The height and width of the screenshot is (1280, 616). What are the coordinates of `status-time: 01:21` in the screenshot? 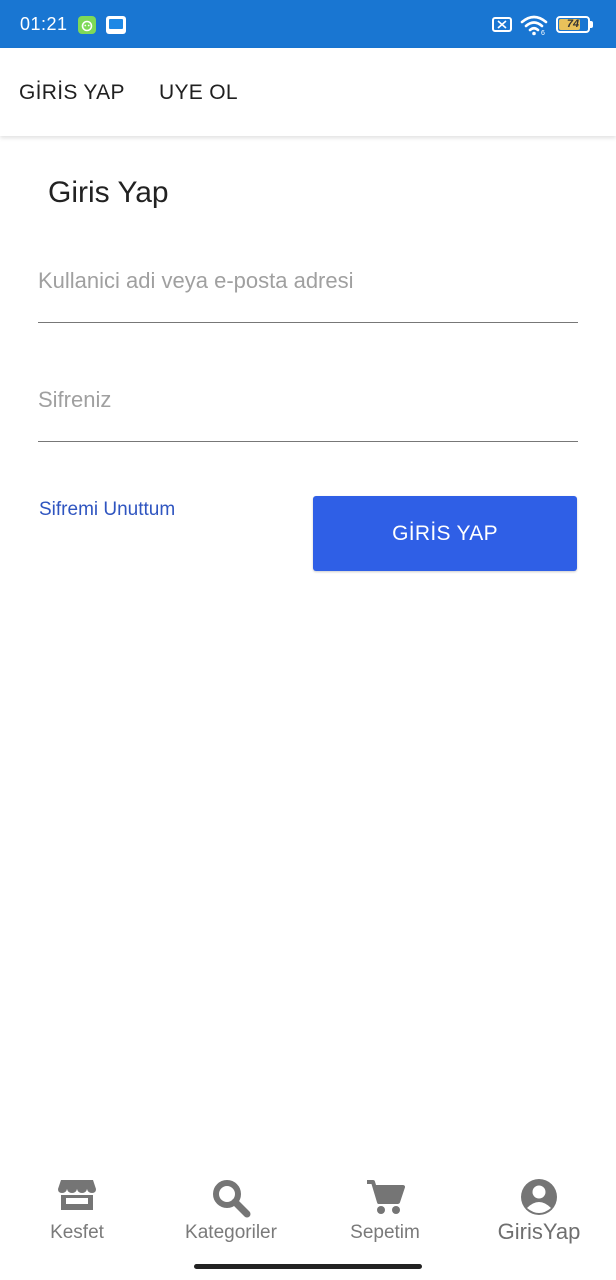 It's located at (44, 24).